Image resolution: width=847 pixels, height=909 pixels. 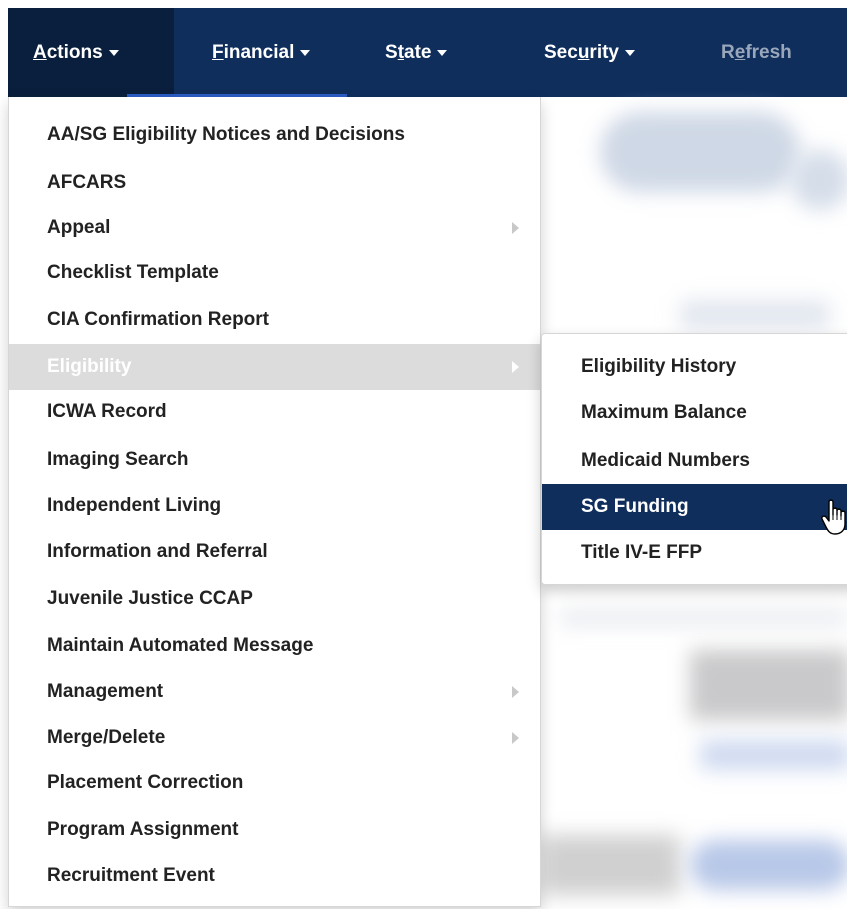 I want to click on submenu-item-maximum-balance: Maximum Balance, so click(x=694, y=413).